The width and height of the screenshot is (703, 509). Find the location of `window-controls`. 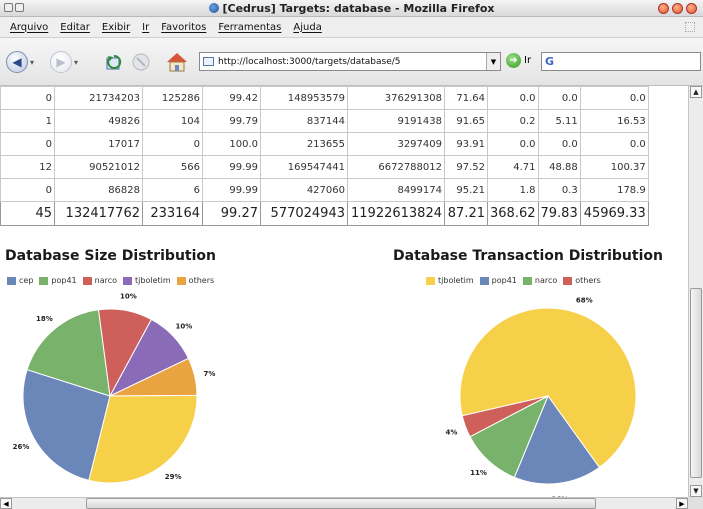

window-controls is located at coordinates (677, 8).